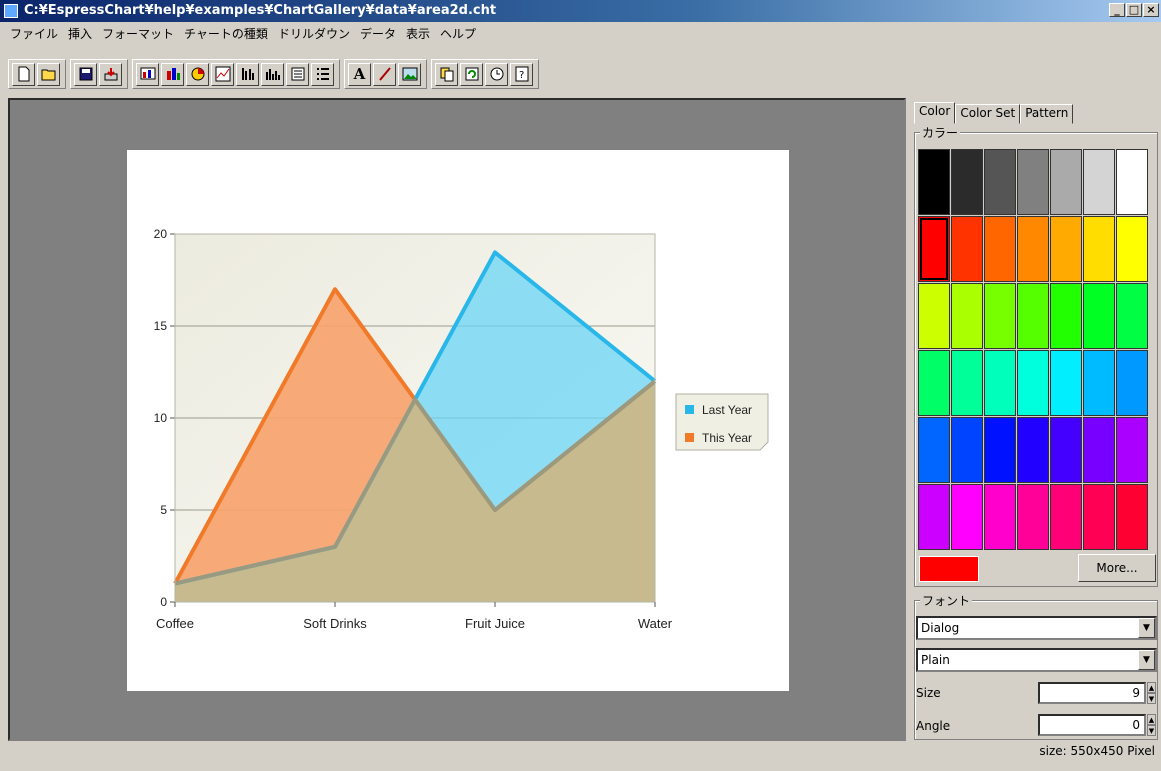 The height and width of the screenshot is (771, 1161). What do you see at coordinates (297, 74) in the screenshot?
I see `legend-button` at bounding box center [297, 74].